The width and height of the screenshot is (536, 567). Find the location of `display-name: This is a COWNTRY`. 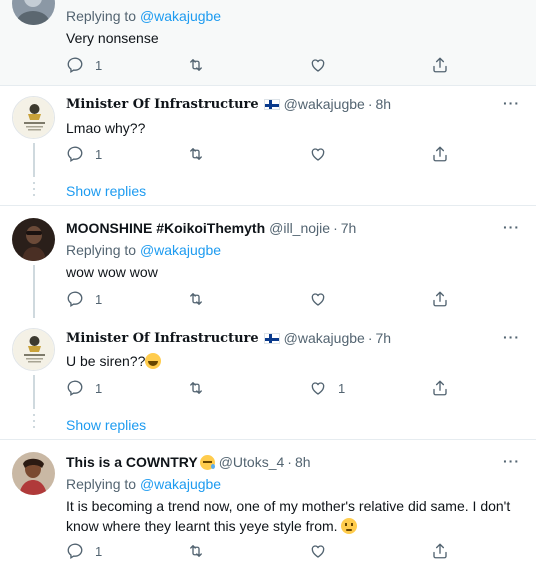

display-name: This is a COWNTRY is located at coordinates (132, 462).